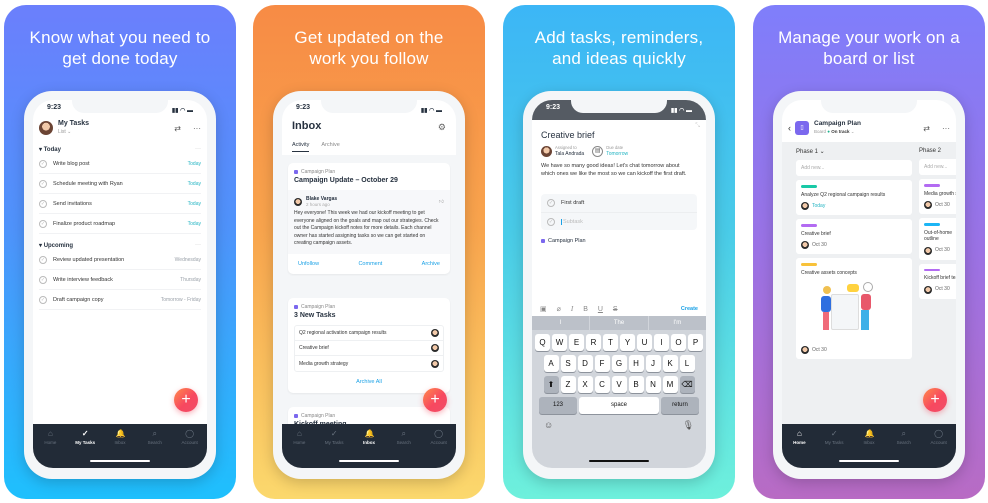 This screenshot has height=503, width=988. What do you see at coordinates (585, 363) in the screenshot?
I see `key-d: D` at bounding box center [585, 363].